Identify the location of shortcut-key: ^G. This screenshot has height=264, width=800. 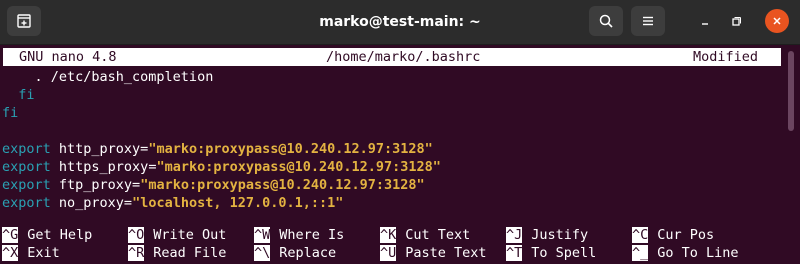
(10, 235).